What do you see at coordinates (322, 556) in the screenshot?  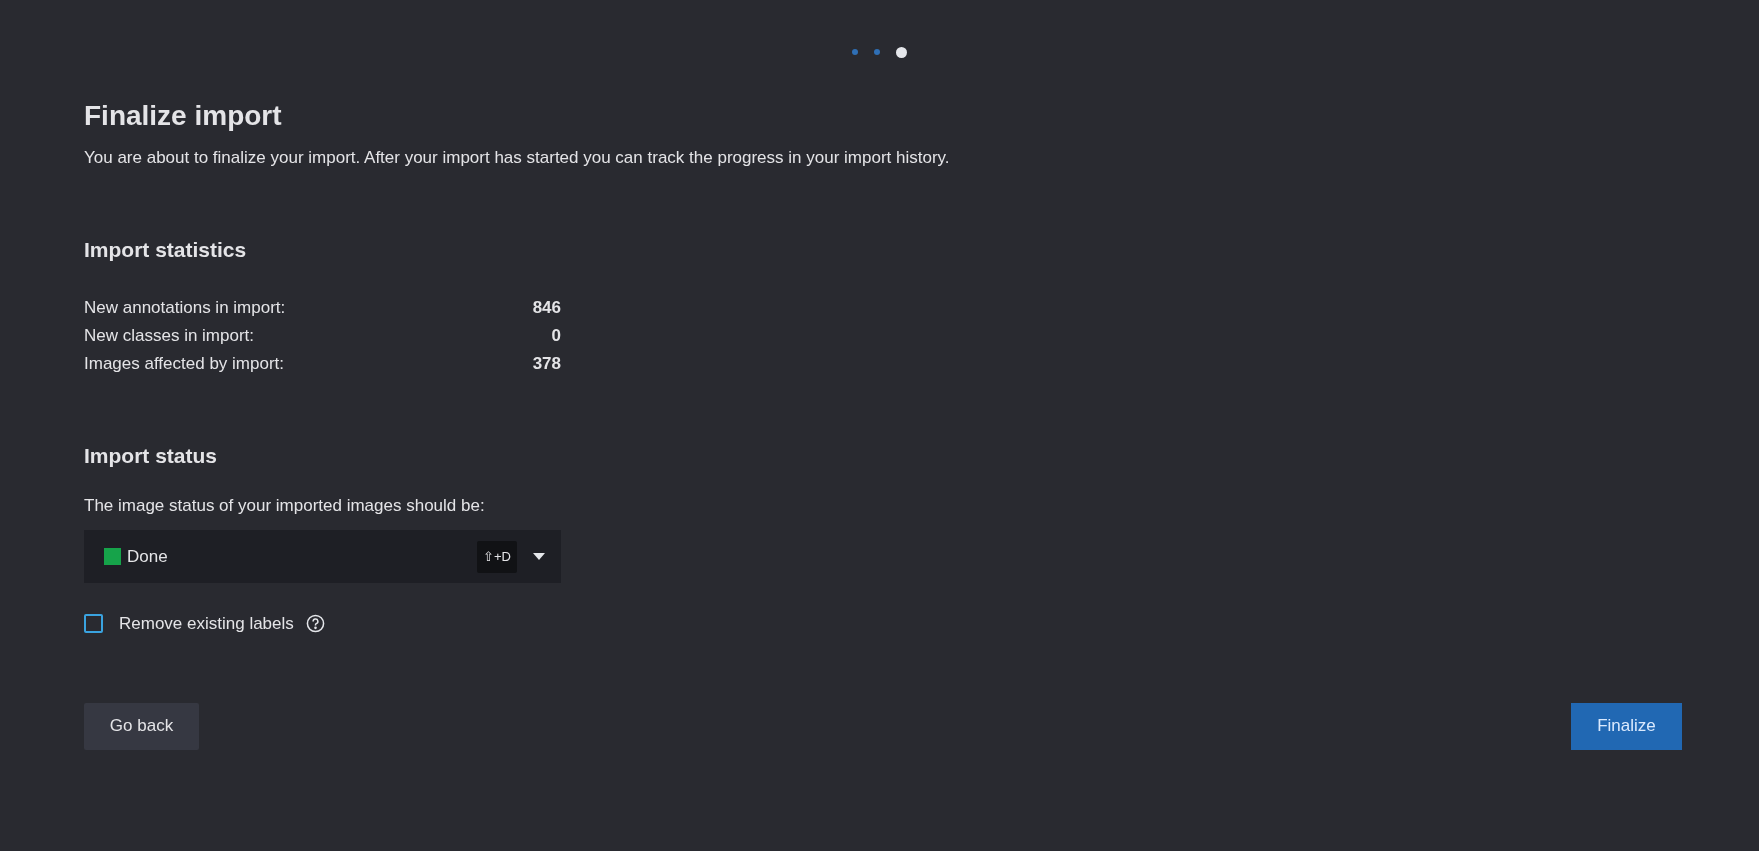 I see `status-dropdown: Done ⇧+D` at bounding box center [322, 556].